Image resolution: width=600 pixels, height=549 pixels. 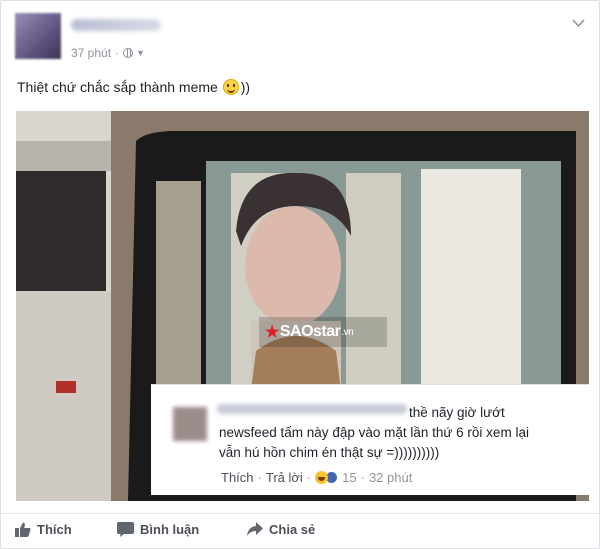 I want to click on like-button: Thích, so click(x=43, y=529).